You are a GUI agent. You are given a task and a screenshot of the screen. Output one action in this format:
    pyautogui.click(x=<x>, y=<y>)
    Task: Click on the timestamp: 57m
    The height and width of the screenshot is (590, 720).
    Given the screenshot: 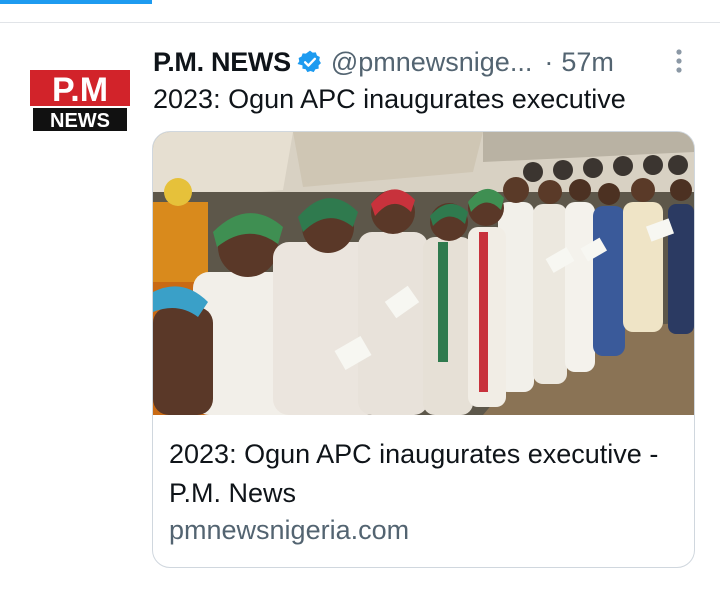 What is the action you would take?
    pyautogui.click(x=587, y=62)
    